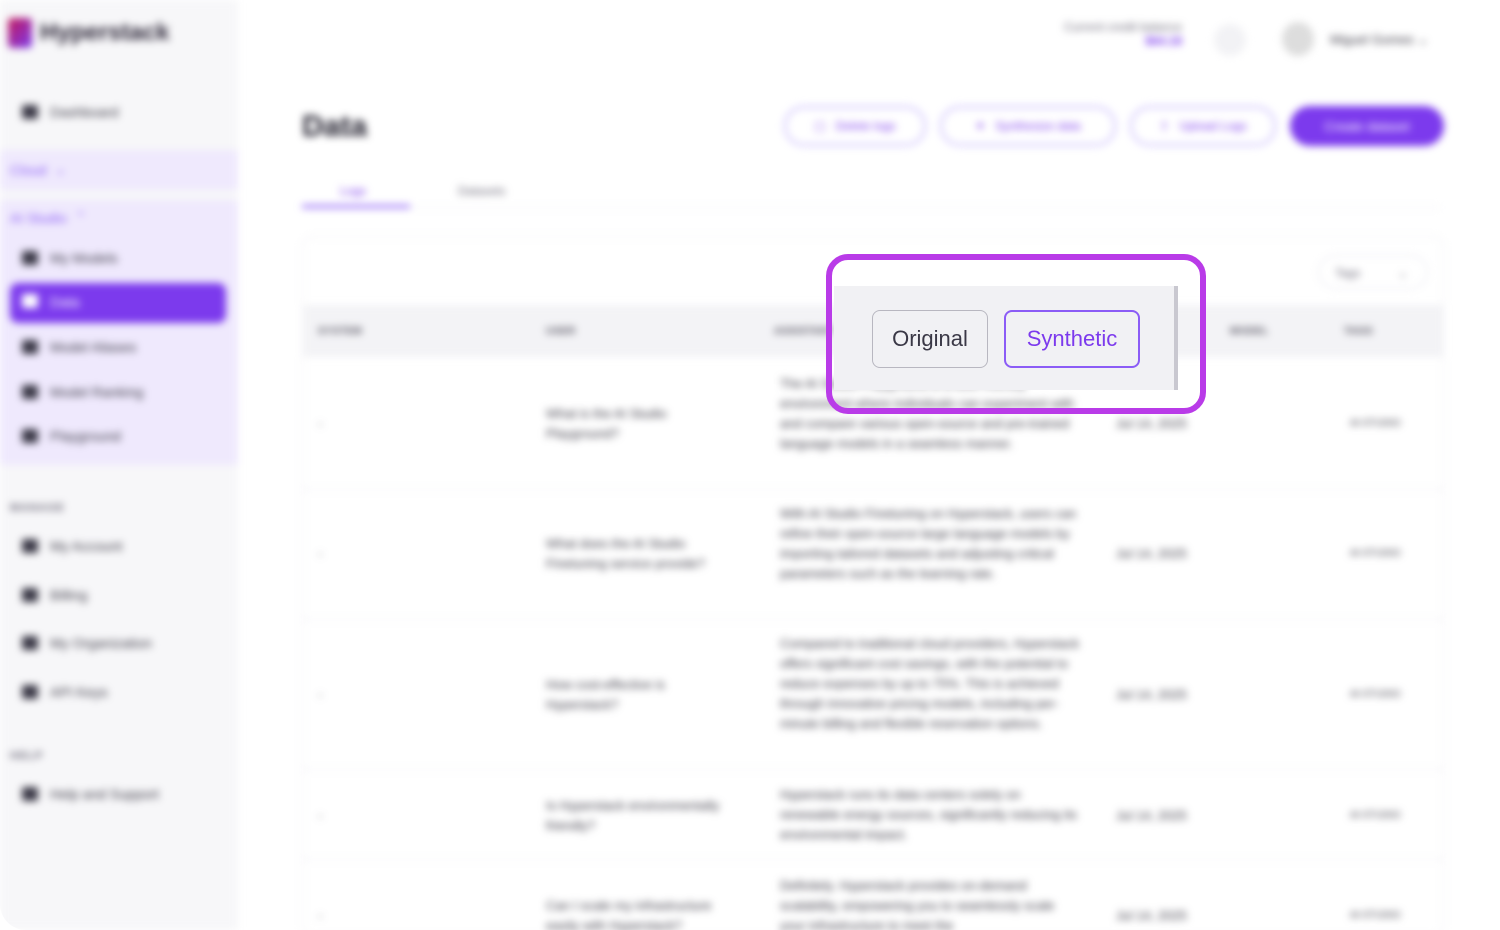  Describe the element at coordinates (69, 595) in the screenshot. I see `sidebar-item-label: Billing` at that location.